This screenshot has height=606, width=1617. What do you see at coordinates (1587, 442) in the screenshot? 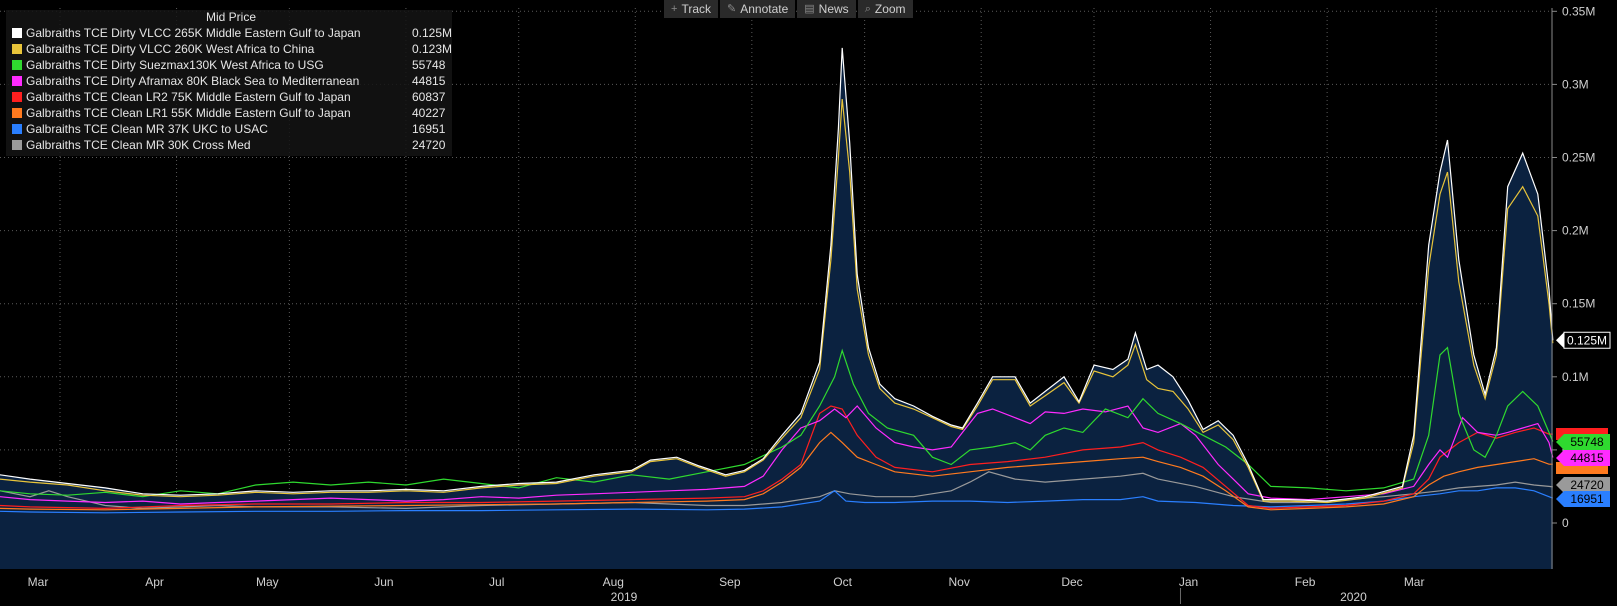
I see `badge-text: 55748` at bounding box center [1587, 442].